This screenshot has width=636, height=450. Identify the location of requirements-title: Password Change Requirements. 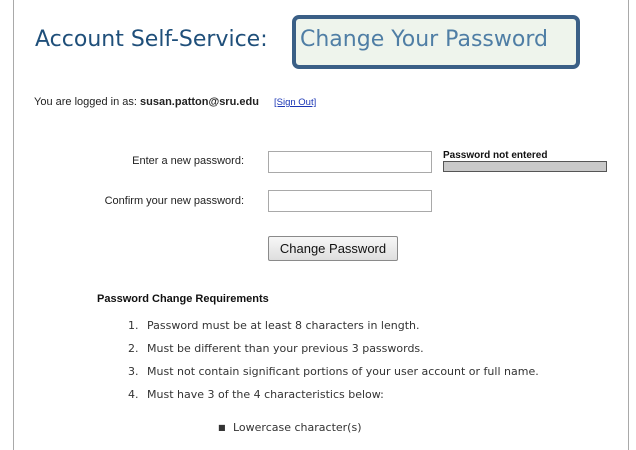
(183, 299).